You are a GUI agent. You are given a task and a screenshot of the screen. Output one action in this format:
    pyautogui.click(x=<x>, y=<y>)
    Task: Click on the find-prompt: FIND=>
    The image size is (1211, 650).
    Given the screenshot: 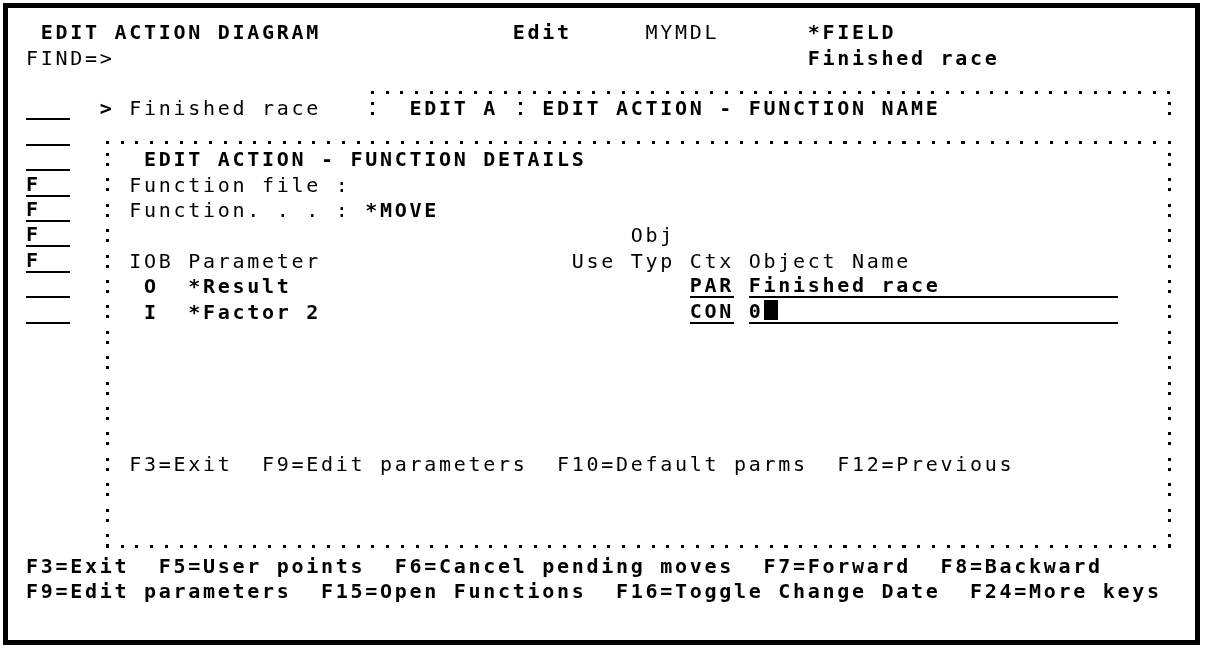 What is the action you would take?
    pyautogui.click(x=70, y=58)
    